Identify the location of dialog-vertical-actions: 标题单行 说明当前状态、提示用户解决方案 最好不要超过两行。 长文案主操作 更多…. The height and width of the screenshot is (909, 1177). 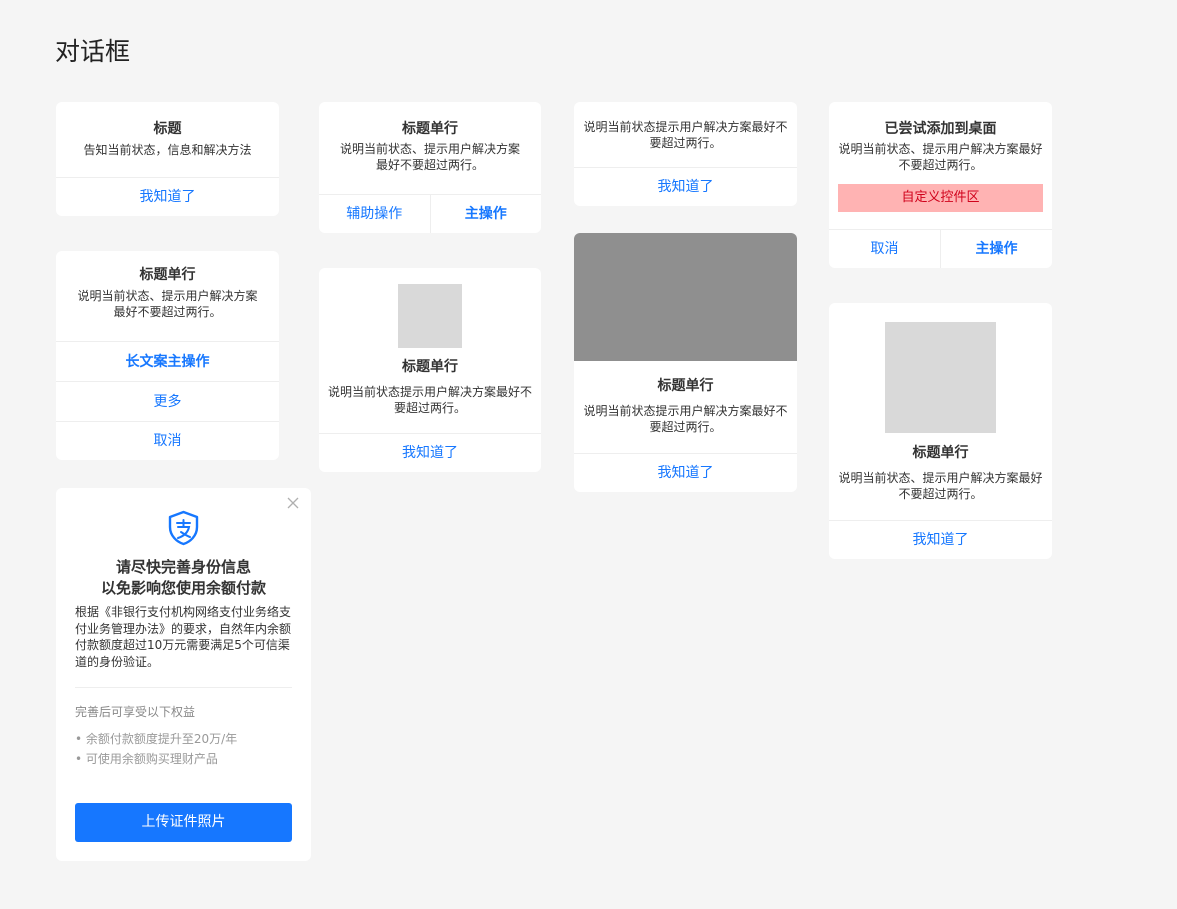
(167, 355).